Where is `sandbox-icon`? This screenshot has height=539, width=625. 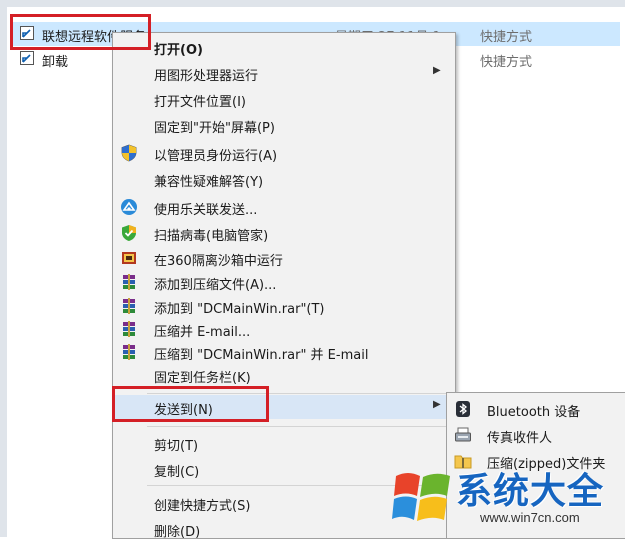
sandbox-icon is located at coordinates (129, 258).